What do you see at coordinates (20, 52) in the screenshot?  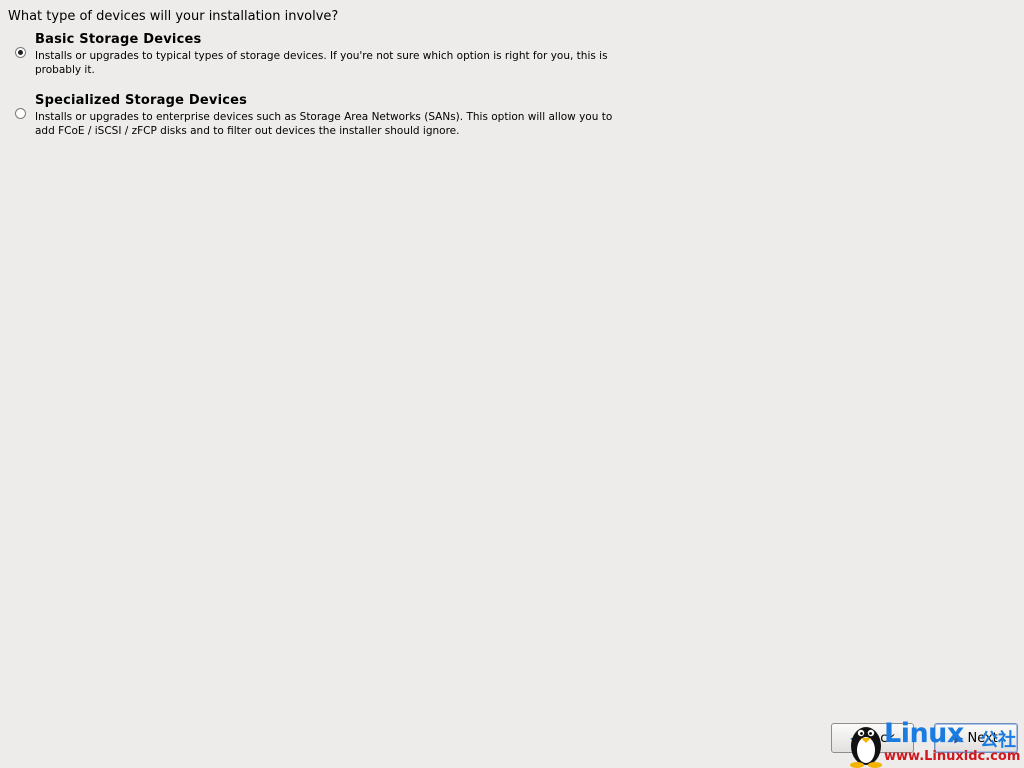 I see `radio-basic-storage` at bounding box center [20, 52].